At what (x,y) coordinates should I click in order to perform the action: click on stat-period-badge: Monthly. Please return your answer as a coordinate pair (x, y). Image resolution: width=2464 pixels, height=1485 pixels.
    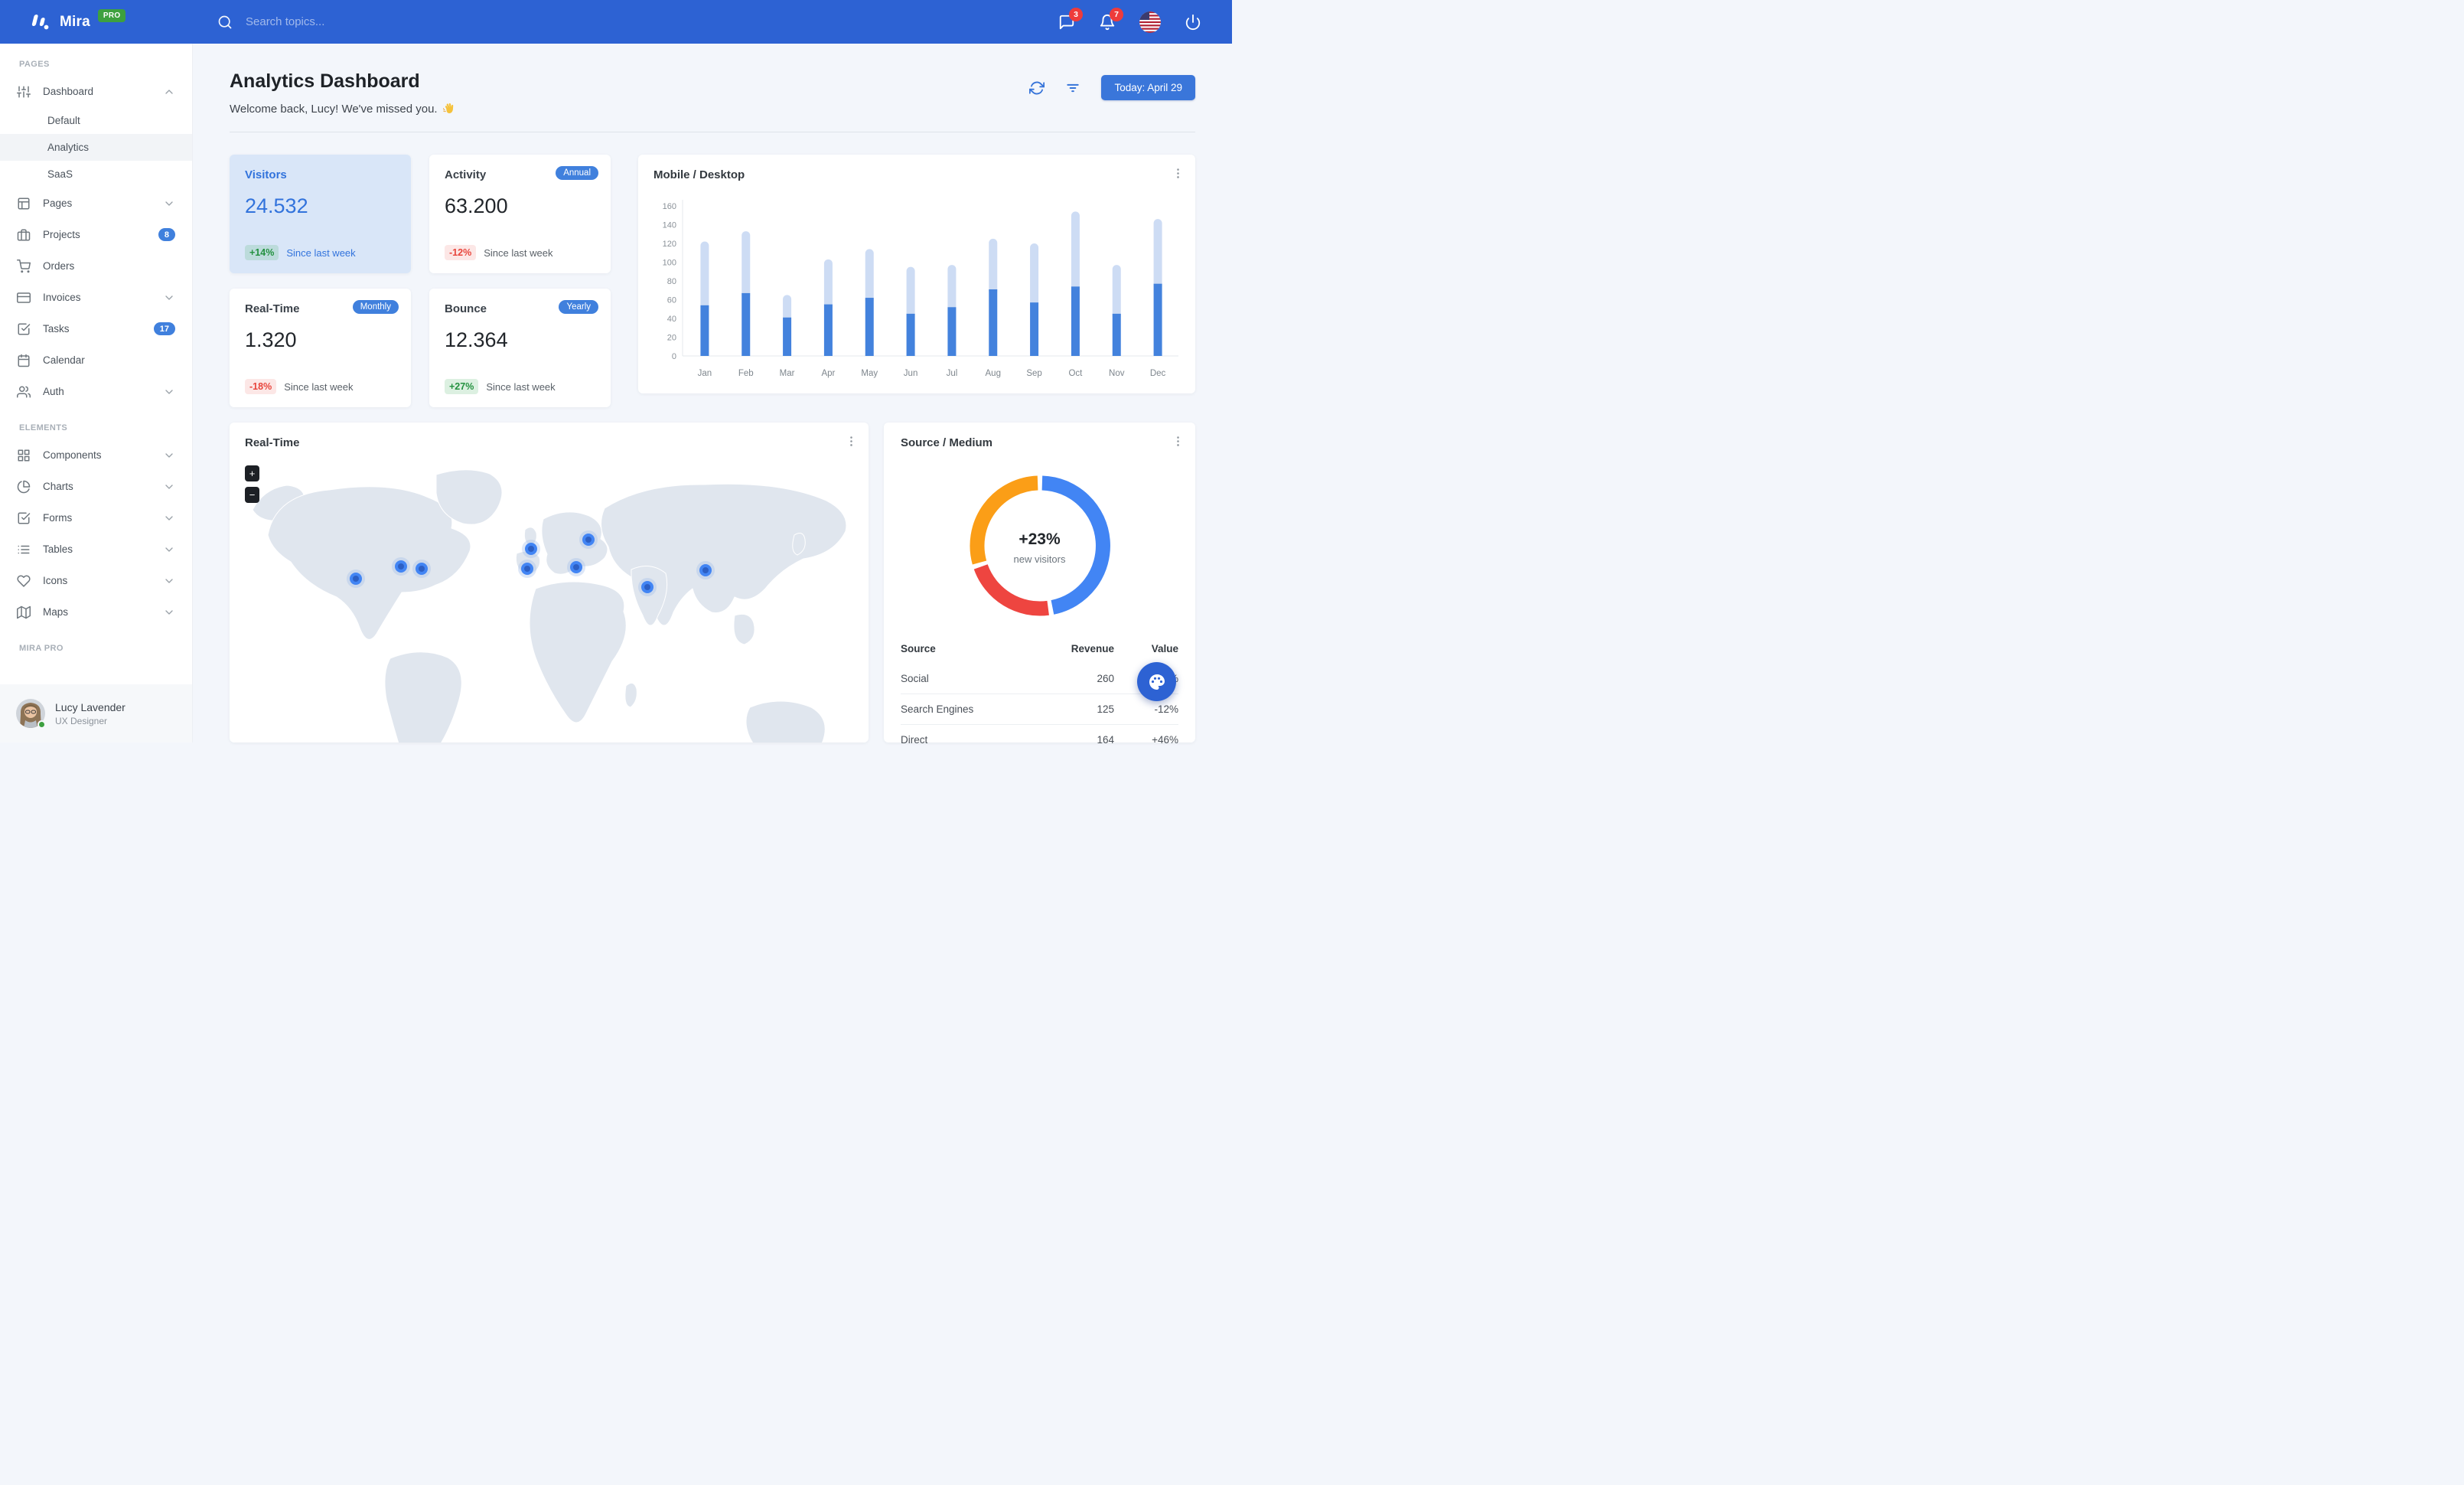
    Looking at the image, I should click on (376, 307).